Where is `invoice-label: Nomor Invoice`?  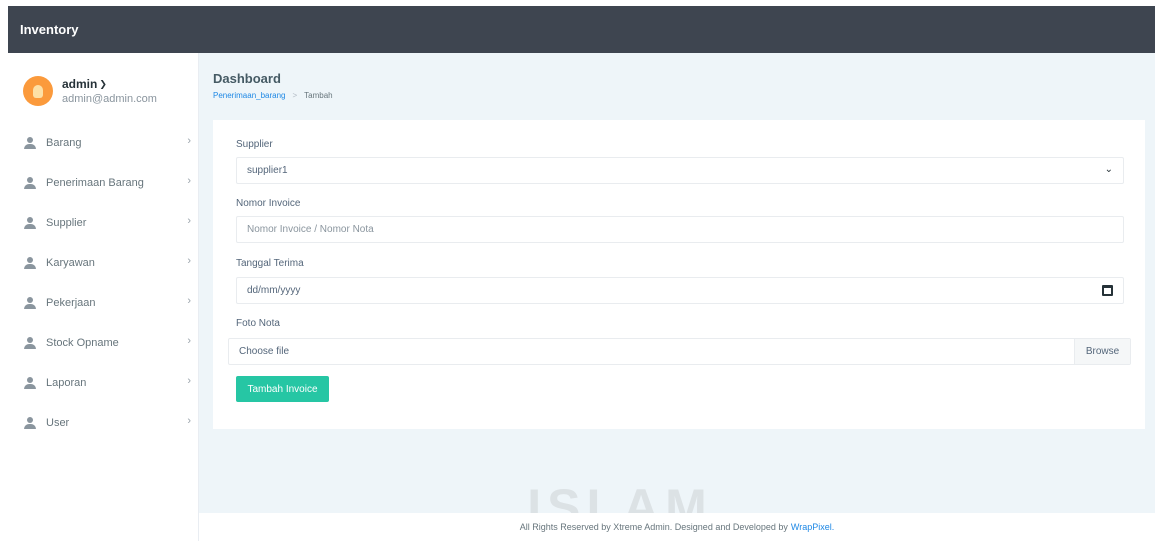
invoice-label: Nomor Invoice is located at coordinates (268, 203).